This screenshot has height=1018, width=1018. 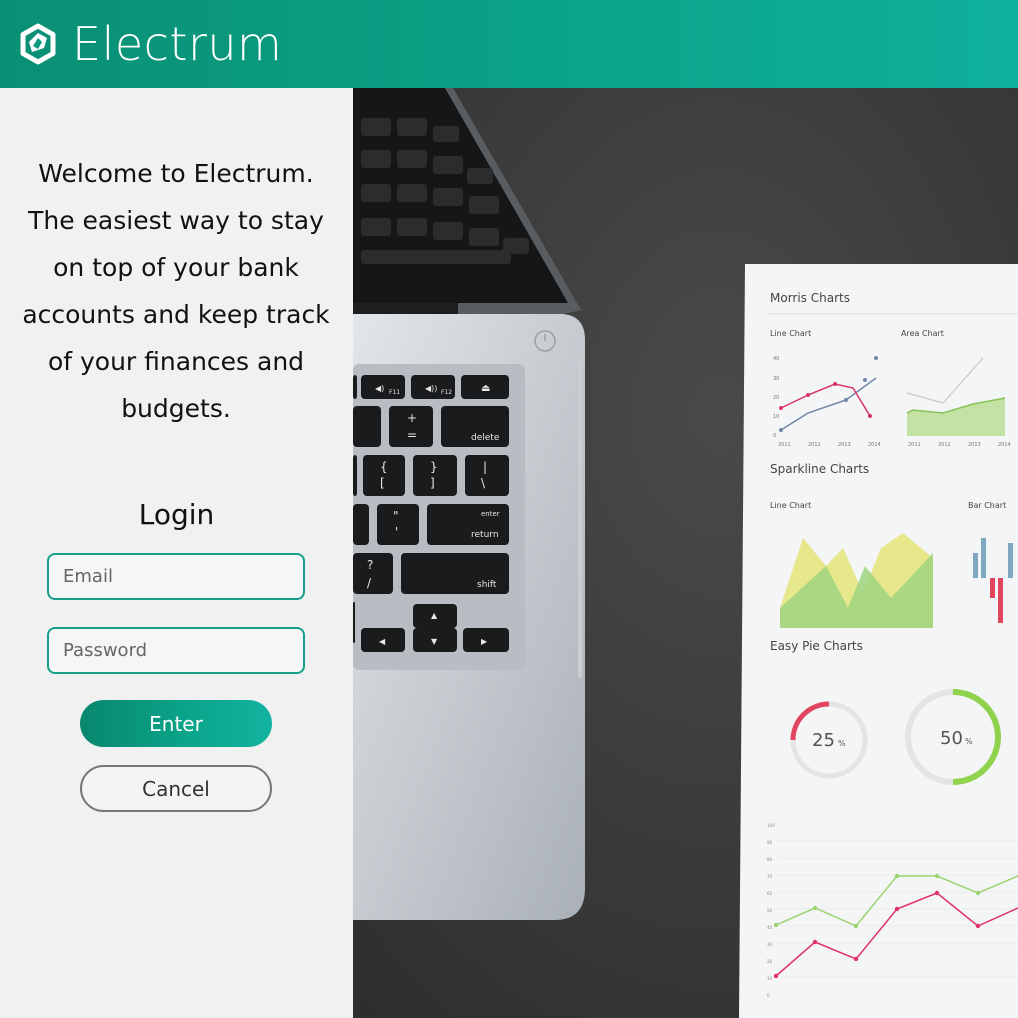 What do you see at coordinates (412, 435) in the screenshot?
I see `key-equals: =` at bounding box center [412, 435].